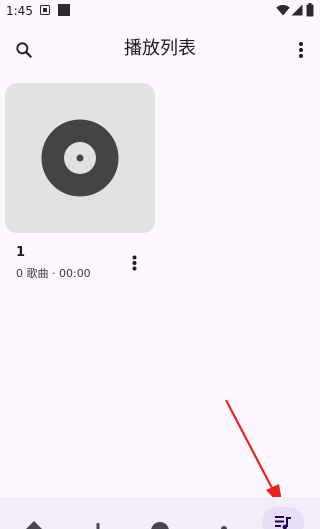 This screenshot has height=529, width=320. Describe the element at coordinates (21, 252) in the screenshot. I see `playlist-name: 1` at that location.